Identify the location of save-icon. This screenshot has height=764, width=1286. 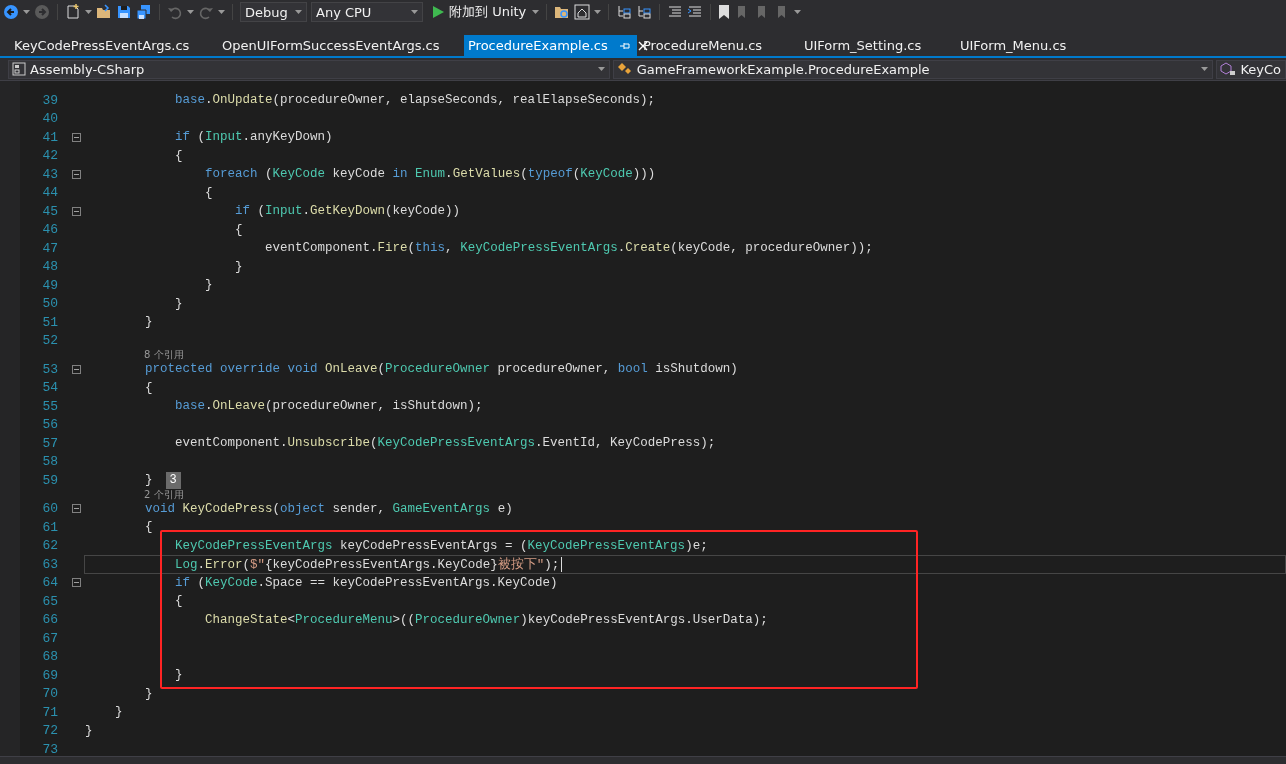
(124, 12).